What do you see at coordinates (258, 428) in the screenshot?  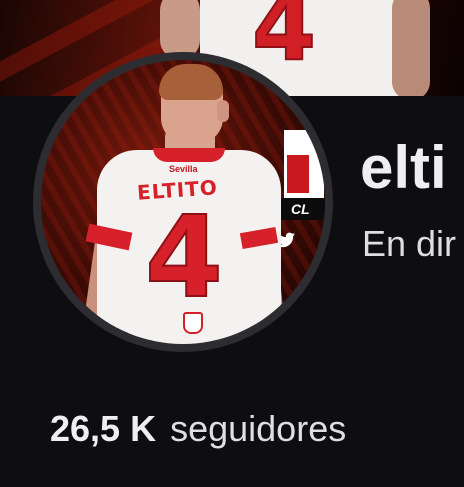 I see `followers-label: seguidores` at bounding box center [258, 428].